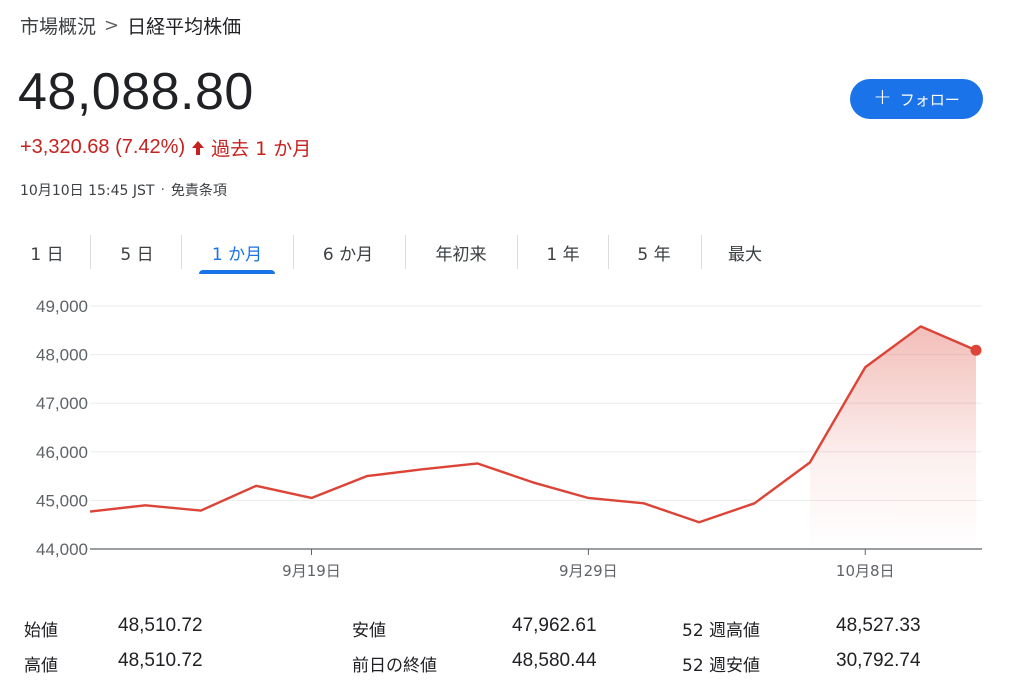  I want to click on tab-6-months: 6 か月, so click(348, 252).